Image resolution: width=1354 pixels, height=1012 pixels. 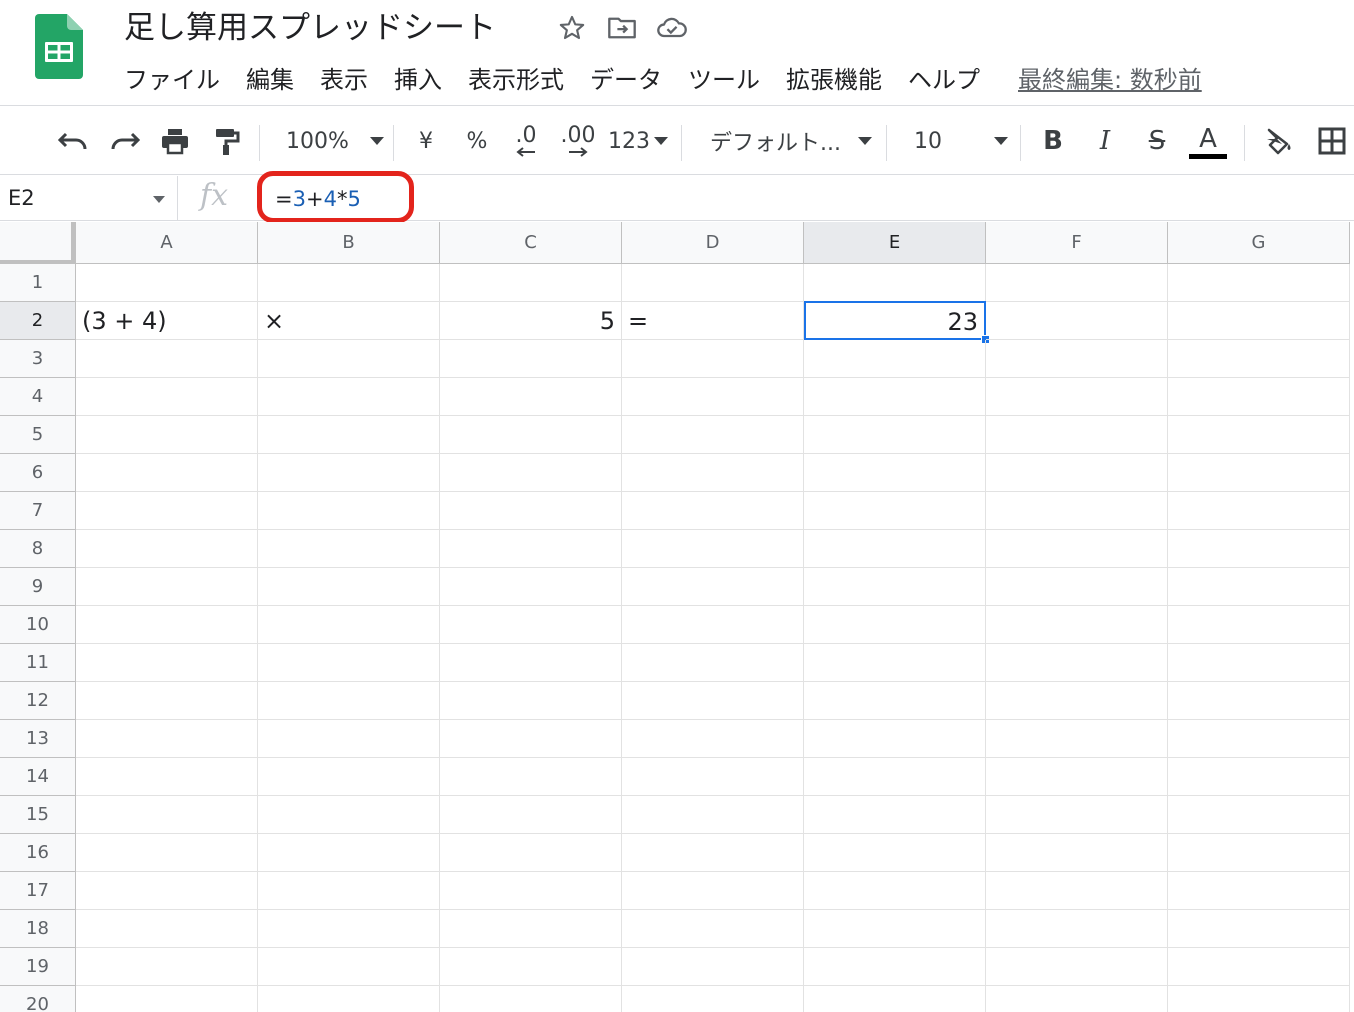 I want to click on cell-c1, so click(x=531, y=283).